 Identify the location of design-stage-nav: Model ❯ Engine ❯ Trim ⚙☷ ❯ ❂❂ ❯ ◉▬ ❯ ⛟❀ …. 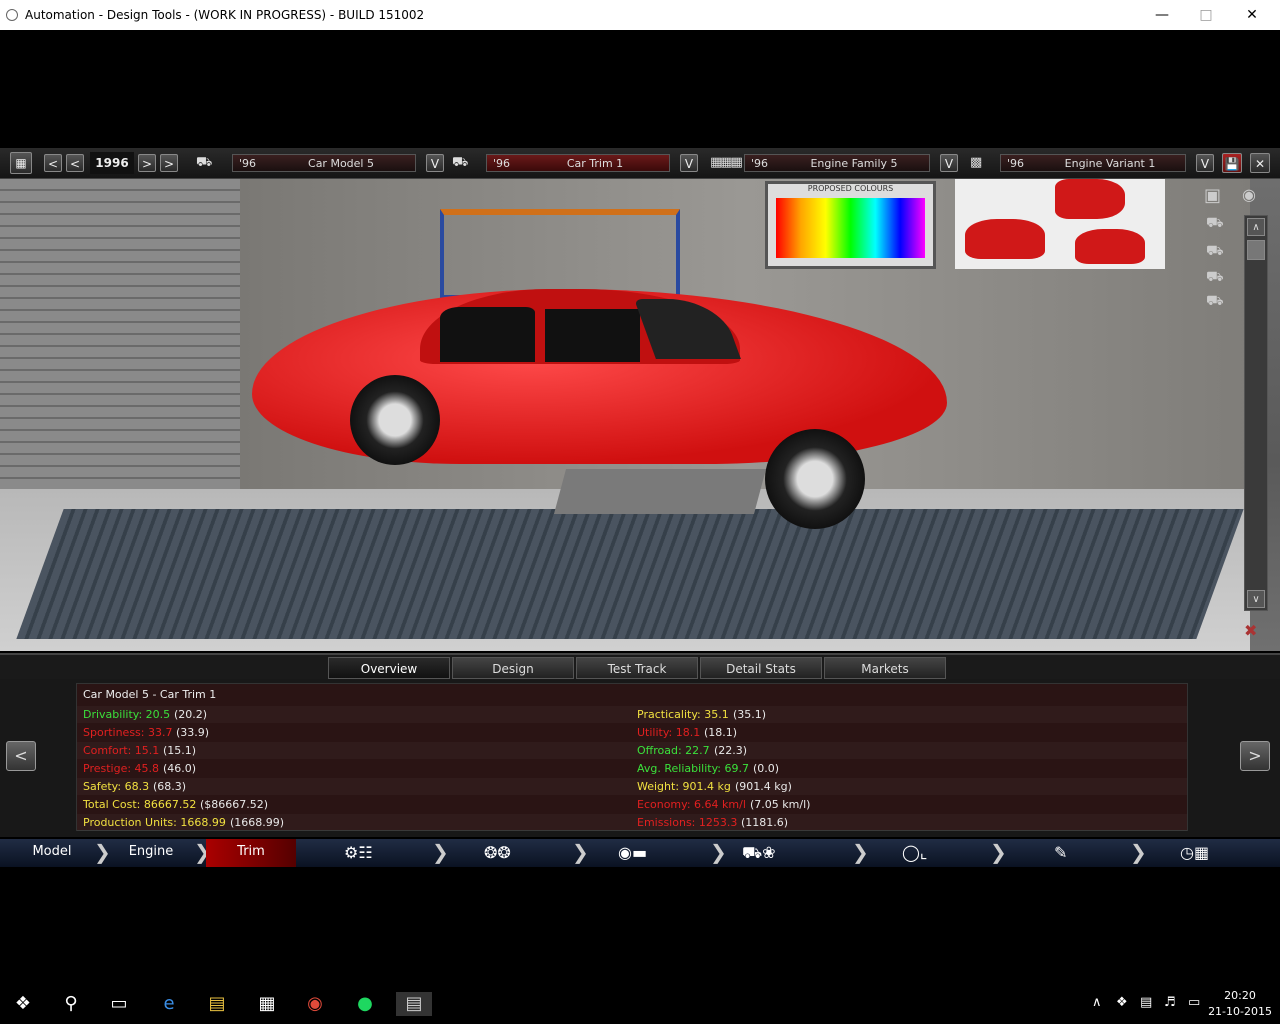
(640, 853).